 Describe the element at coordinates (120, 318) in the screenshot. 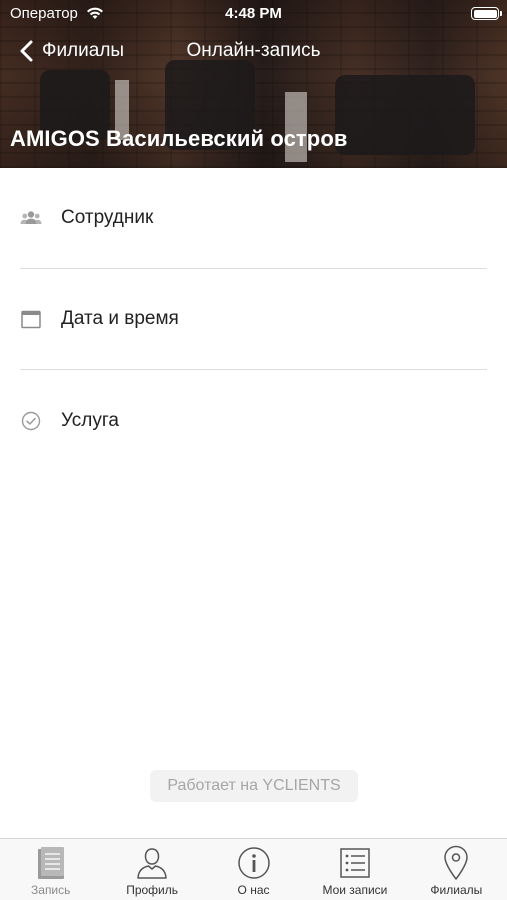

I see `menu-item-label: Дата и время` at that location.